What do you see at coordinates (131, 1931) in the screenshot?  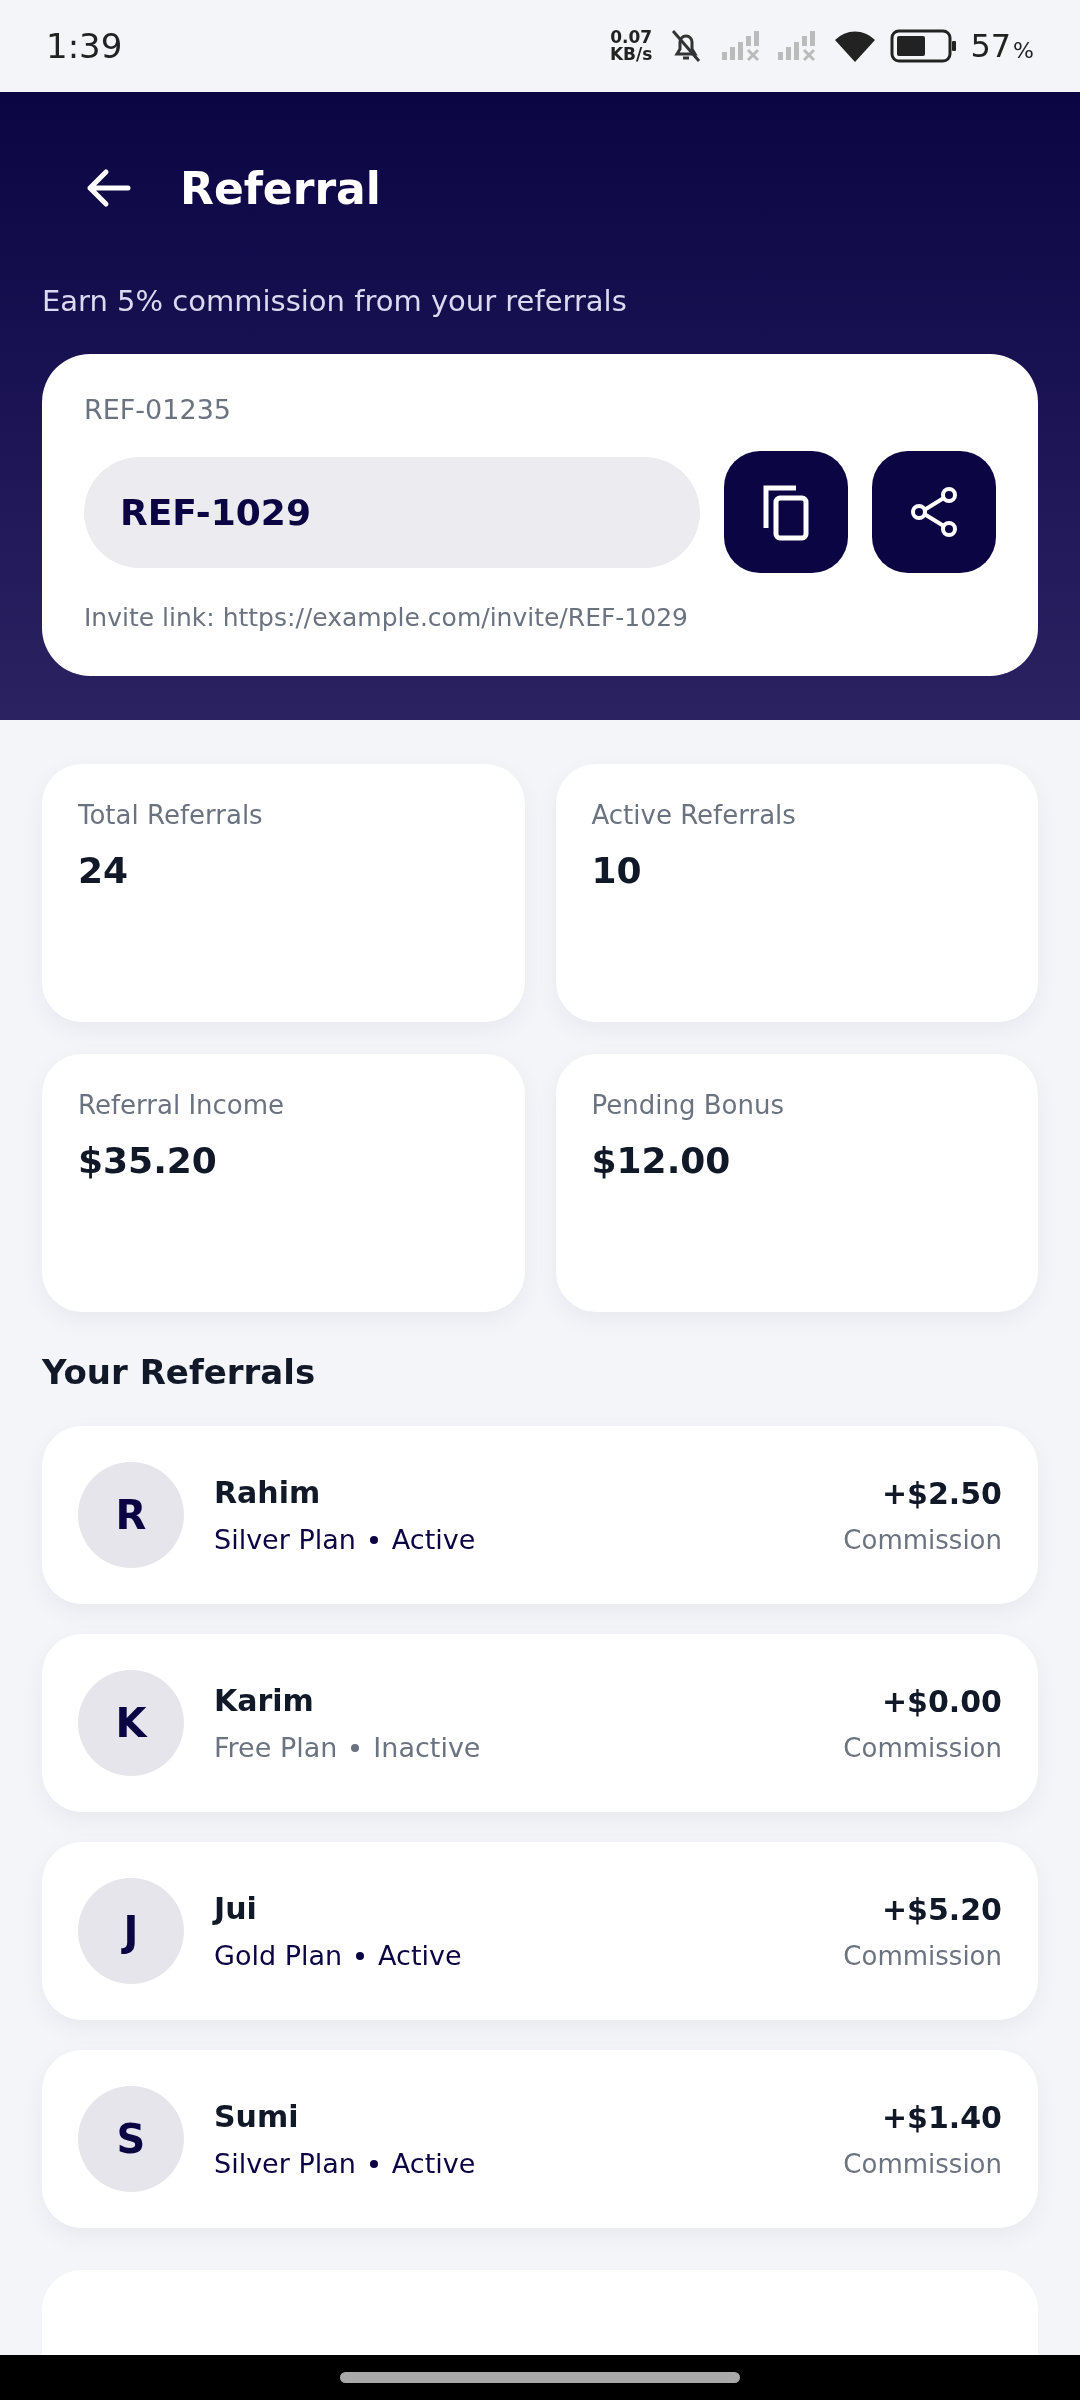 I see `avatar: J` at bounding box center [131, 1931].